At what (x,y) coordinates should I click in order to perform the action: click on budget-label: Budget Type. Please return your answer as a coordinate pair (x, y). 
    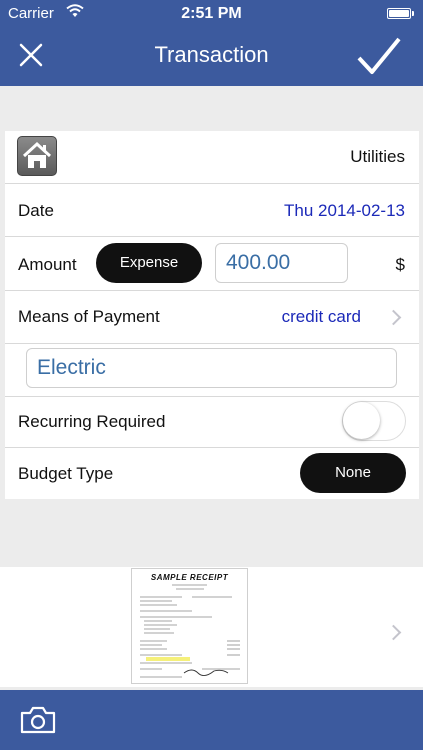
    Looking at the image, I should click on (66, 473).